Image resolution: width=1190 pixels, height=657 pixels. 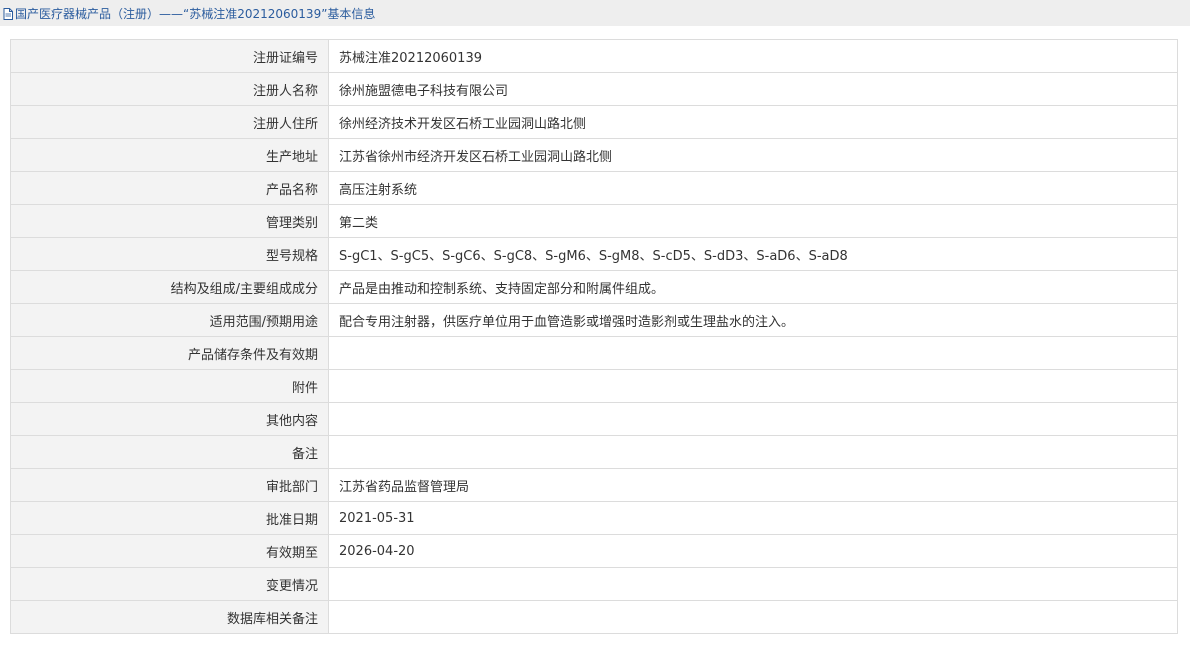 I want to click on field-value: 江苏省药品监督管理局, so click(x=753, y=485).